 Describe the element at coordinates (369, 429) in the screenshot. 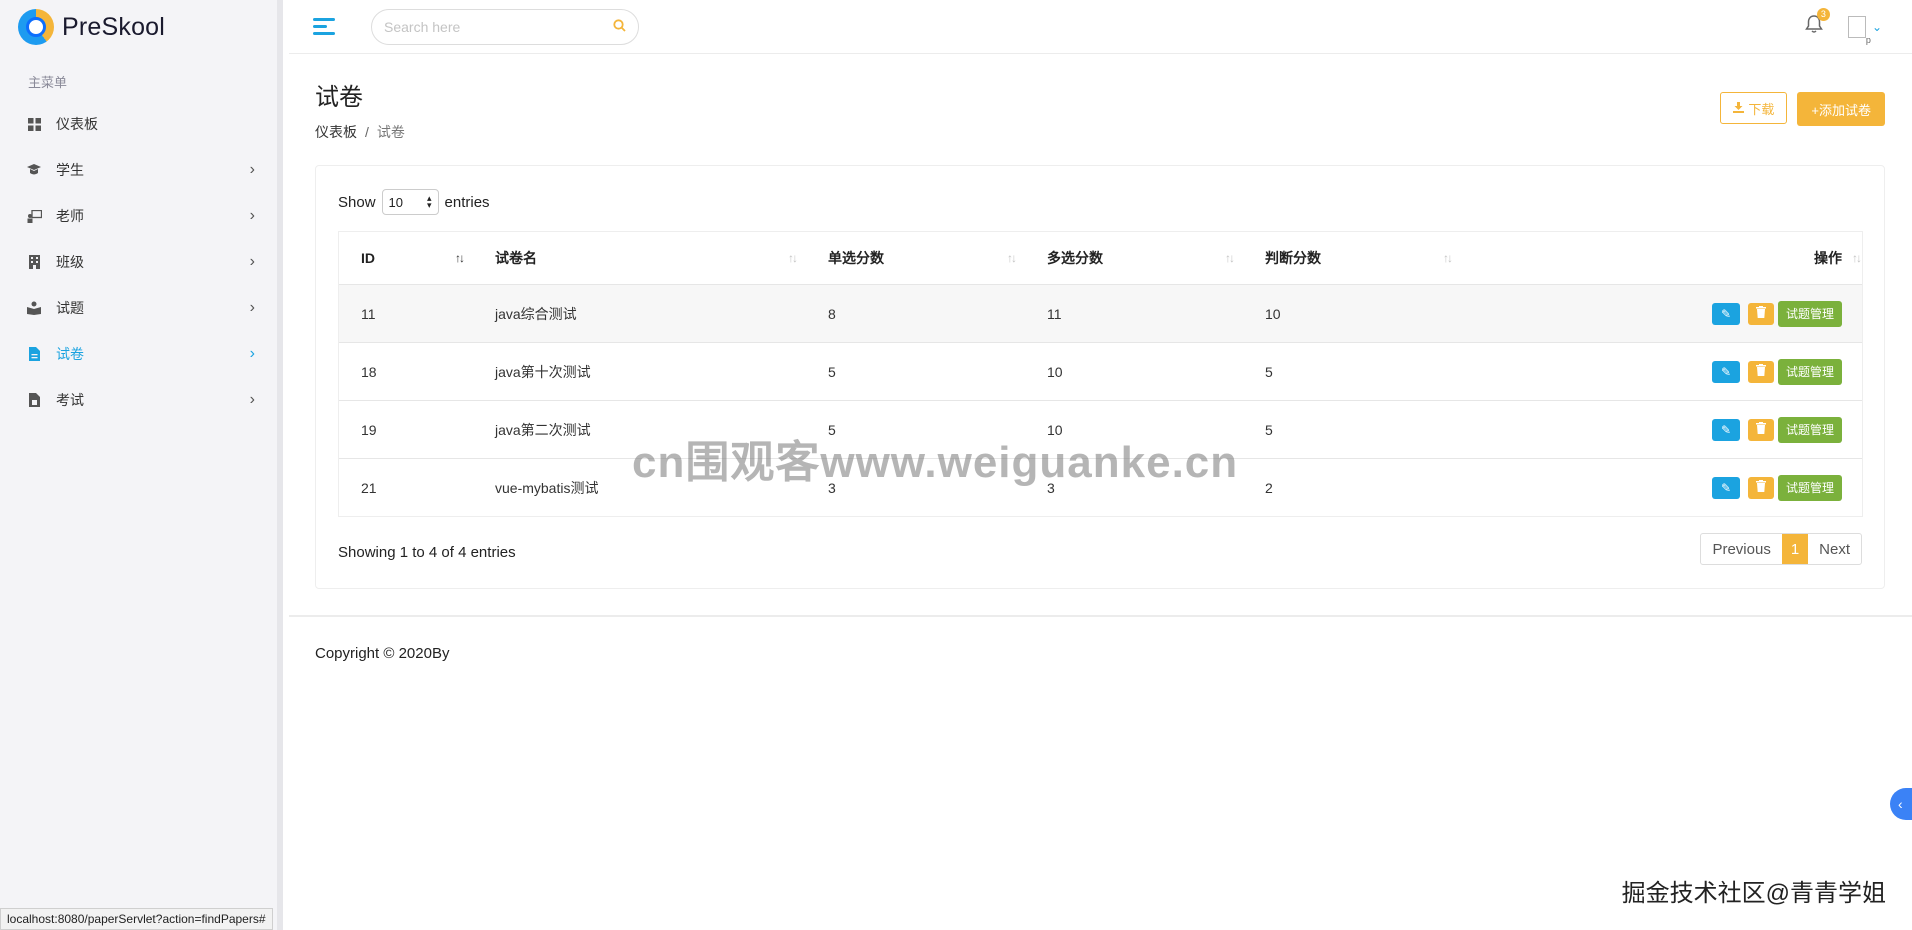

I see `cell-id: 19` at that location.